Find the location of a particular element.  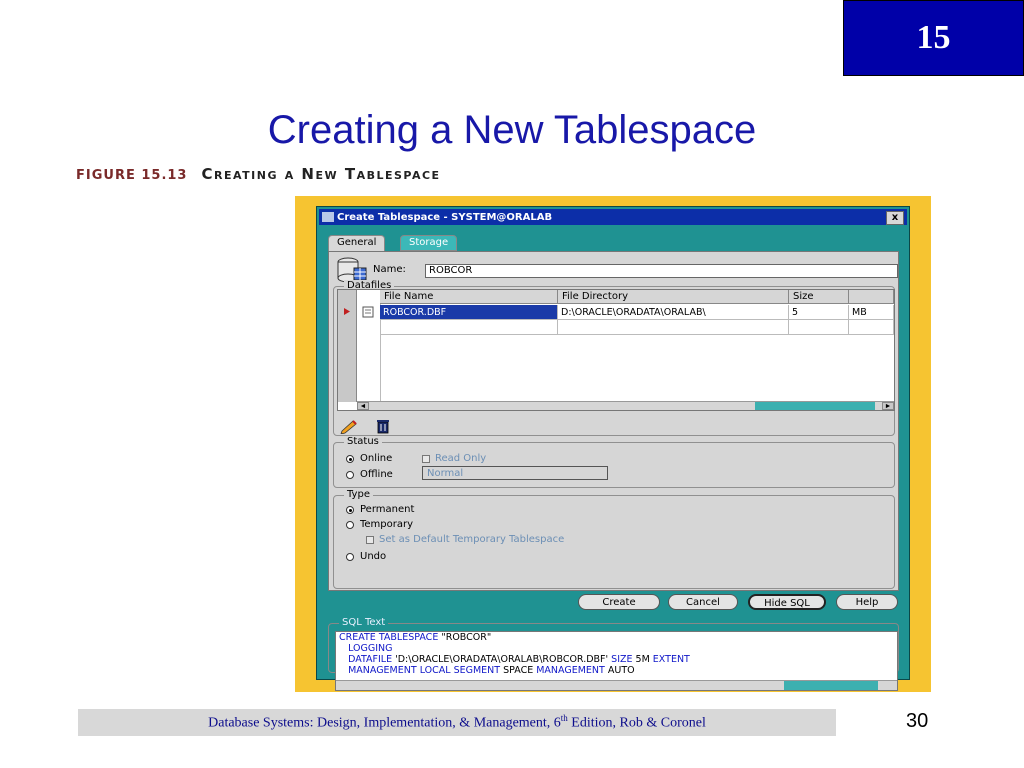

window-title: Create Tablespace - SYSTEM@ORALAB is located at coordinates (445, 217).